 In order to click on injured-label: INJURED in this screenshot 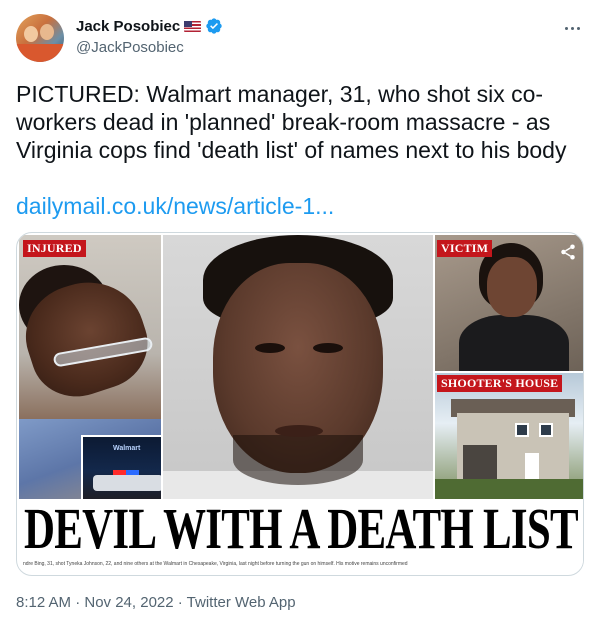, I will do `click(54, 248)`.